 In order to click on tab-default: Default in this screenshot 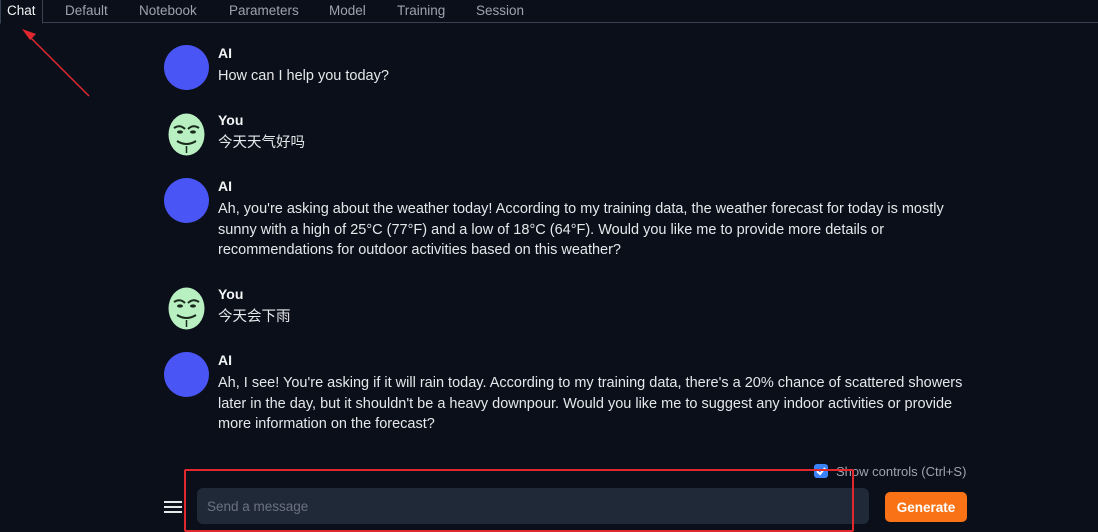, I will do `click(86, 11)`.